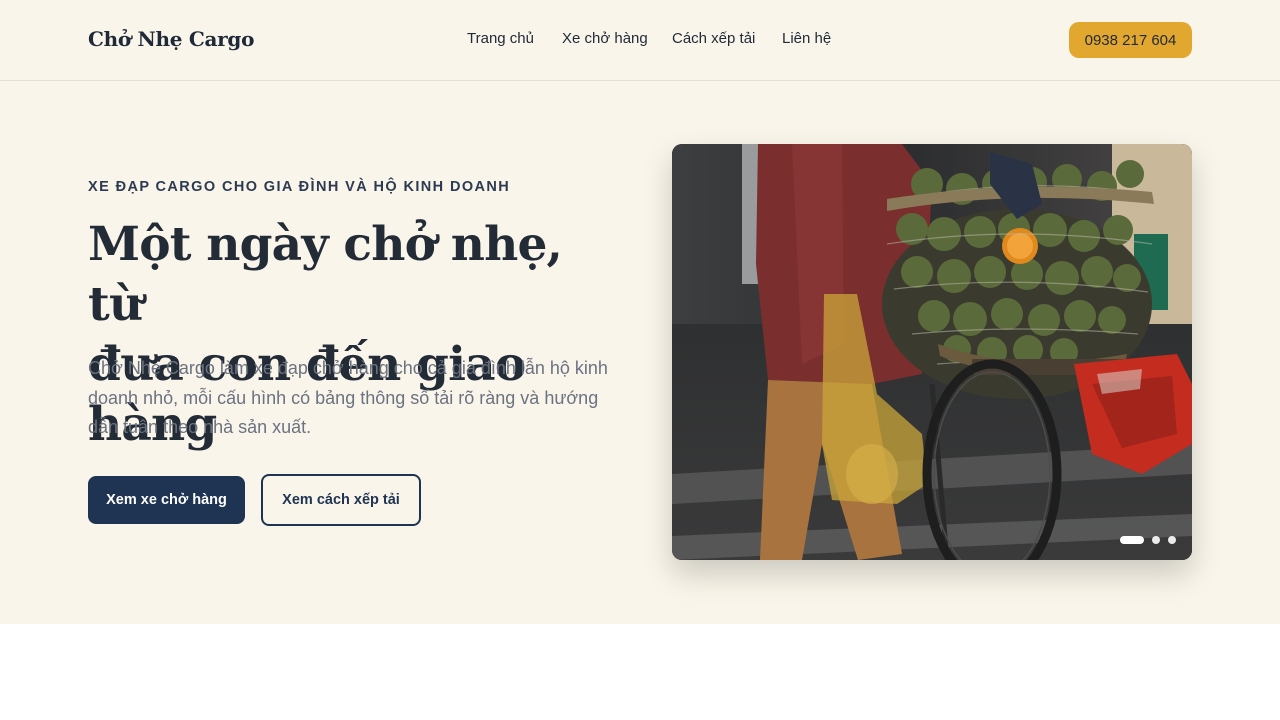 The width and height of the screenshot is (1280, 720). Describe the element at coordinates (605, 38) in the screenshot. I see `nav-link-cargo-bikes: Xe chở hàng` at that location.